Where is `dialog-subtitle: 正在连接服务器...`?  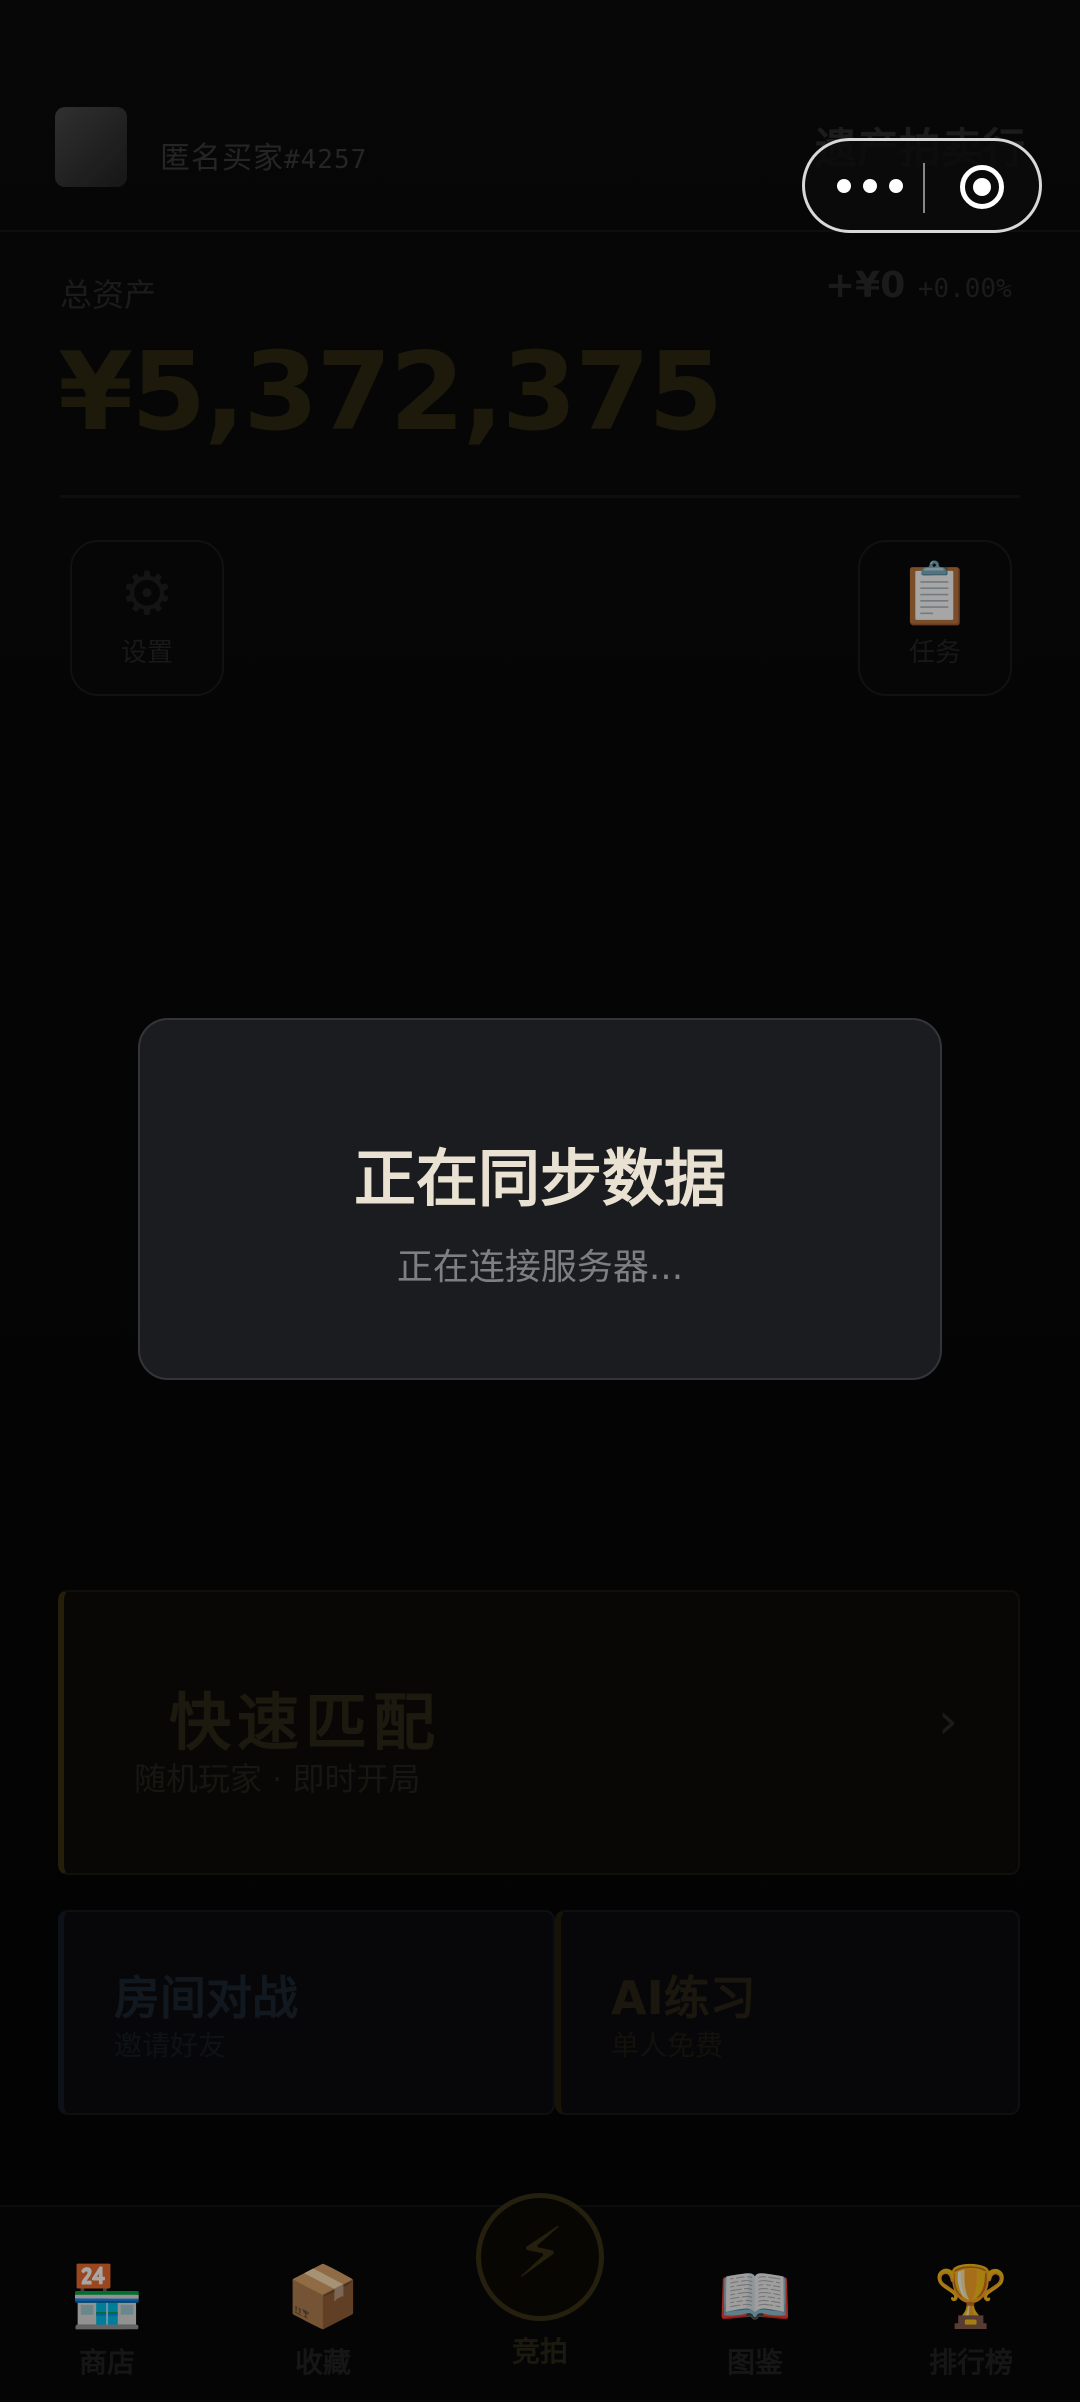
dialog-subtitle: 正在连接服务器... is located at coordinates (540, 1267).